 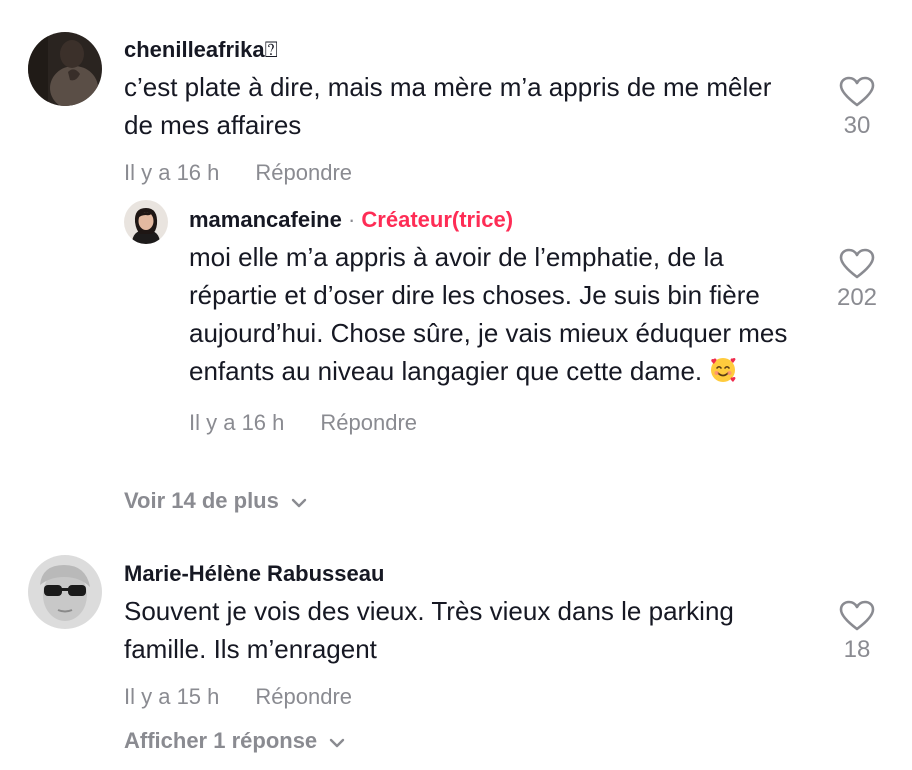 What do you see at coordinates (464, 574) in the screenshot?
I see `comment-username: Marie-Hélène Rabusseau` at bounding box center [464, 574].